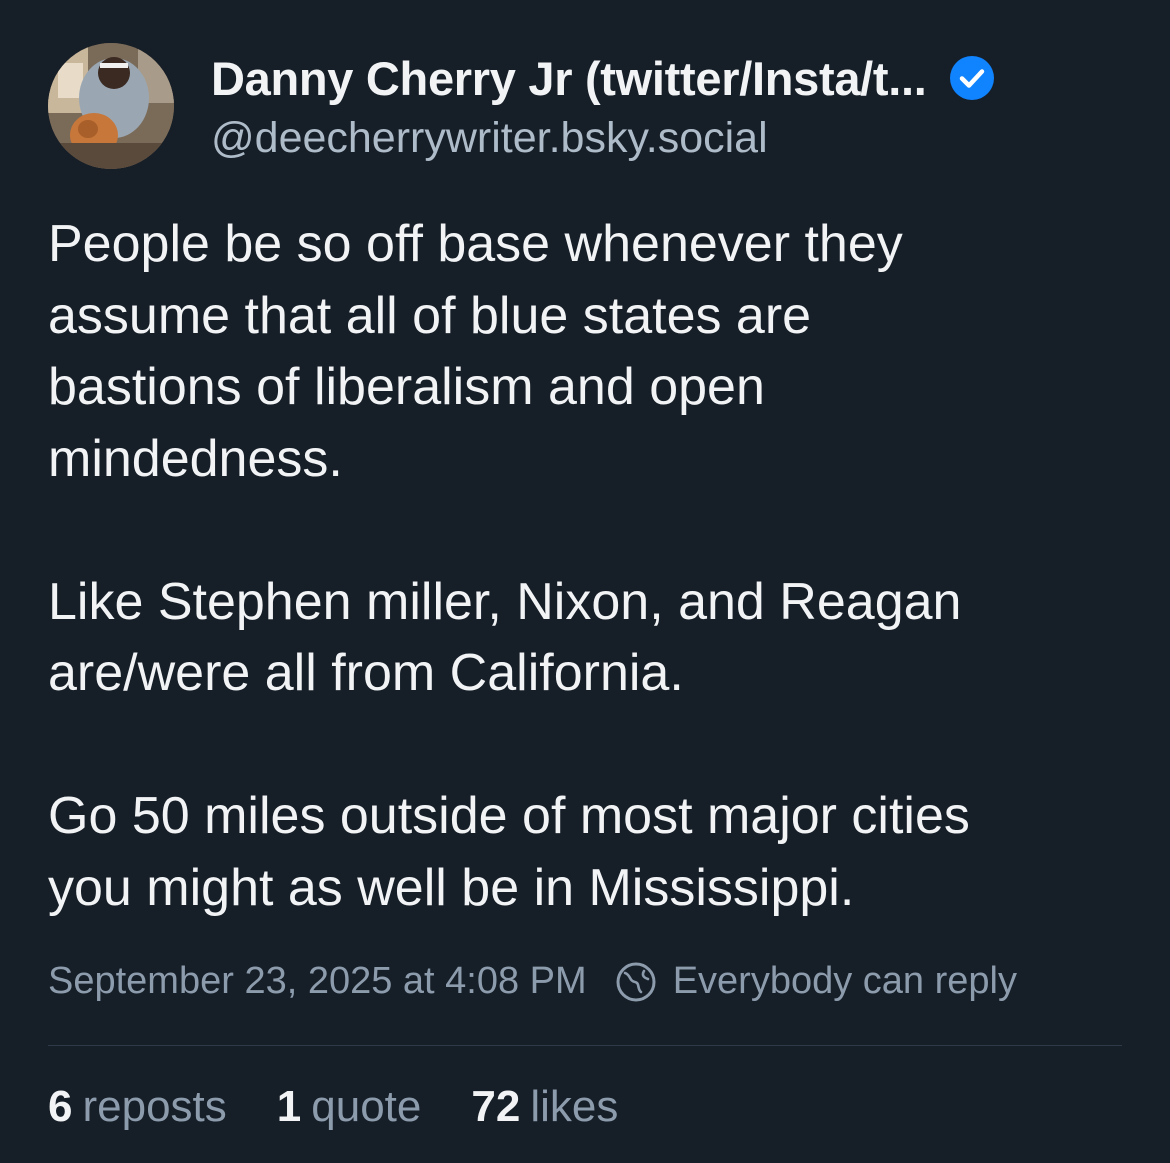  Describe the element at coordinates (585, 1045) in the screenshot. I see `divider` at that location.